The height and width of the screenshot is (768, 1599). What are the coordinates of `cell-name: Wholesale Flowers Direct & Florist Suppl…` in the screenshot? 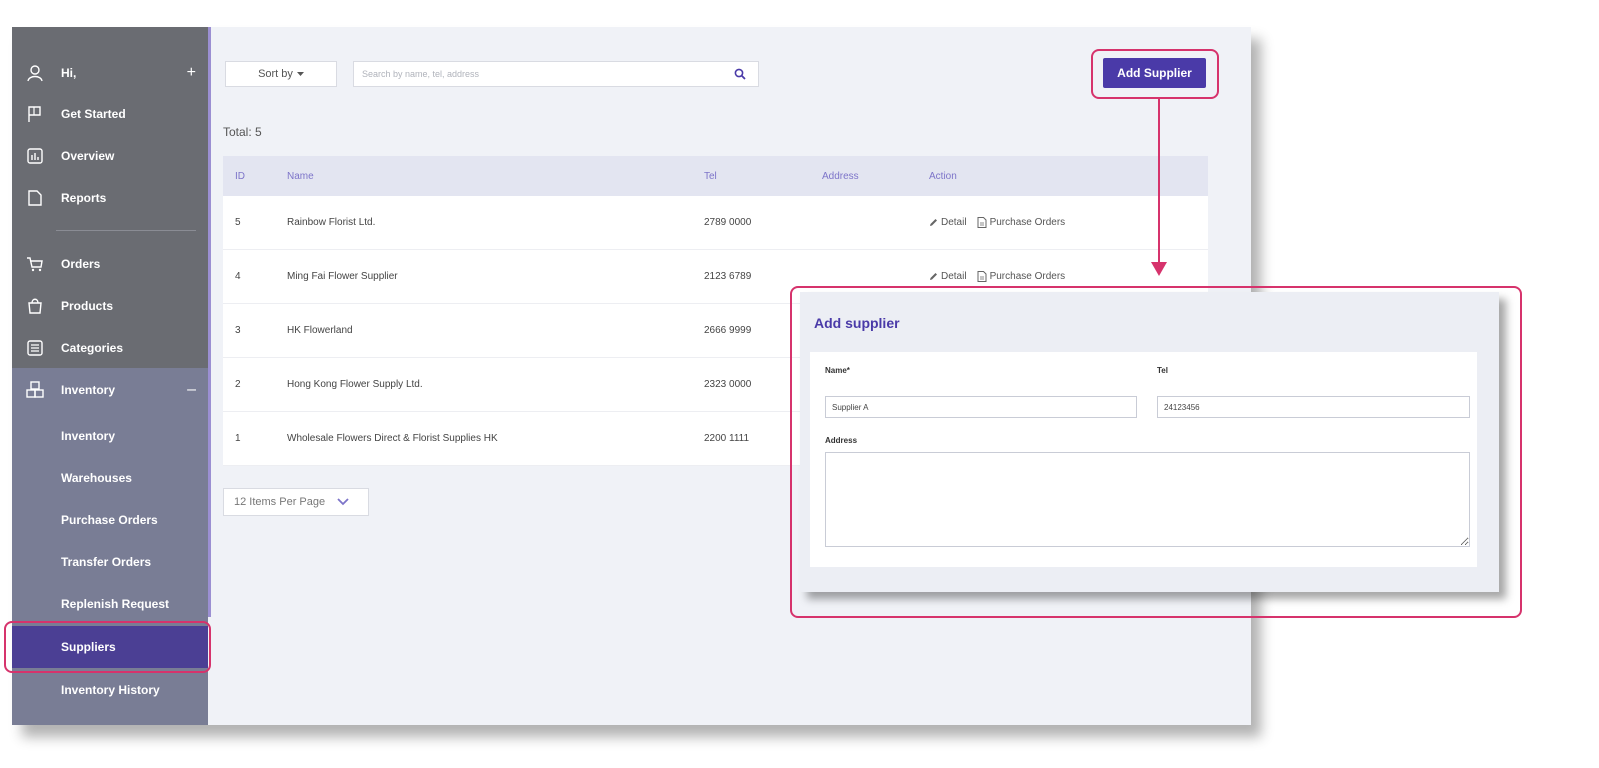 It's located at (392, 438).